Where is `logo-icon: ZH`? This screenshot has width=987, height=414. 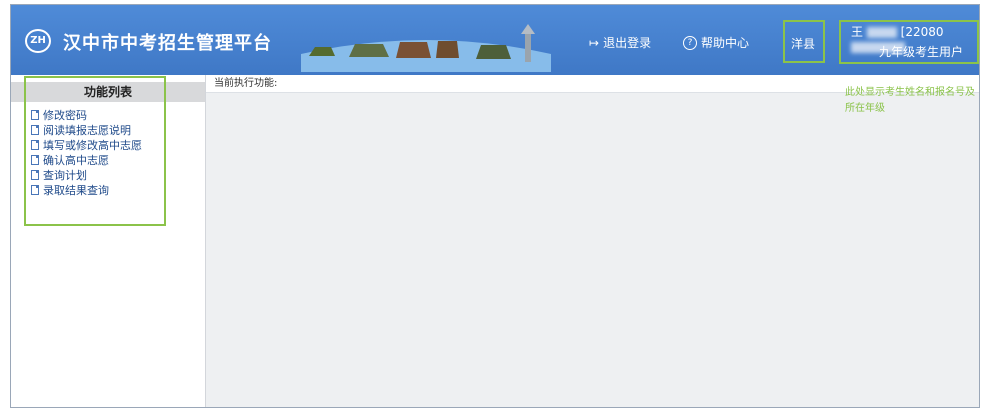 logo-icon: ZH is located at coordinates (38, 41).